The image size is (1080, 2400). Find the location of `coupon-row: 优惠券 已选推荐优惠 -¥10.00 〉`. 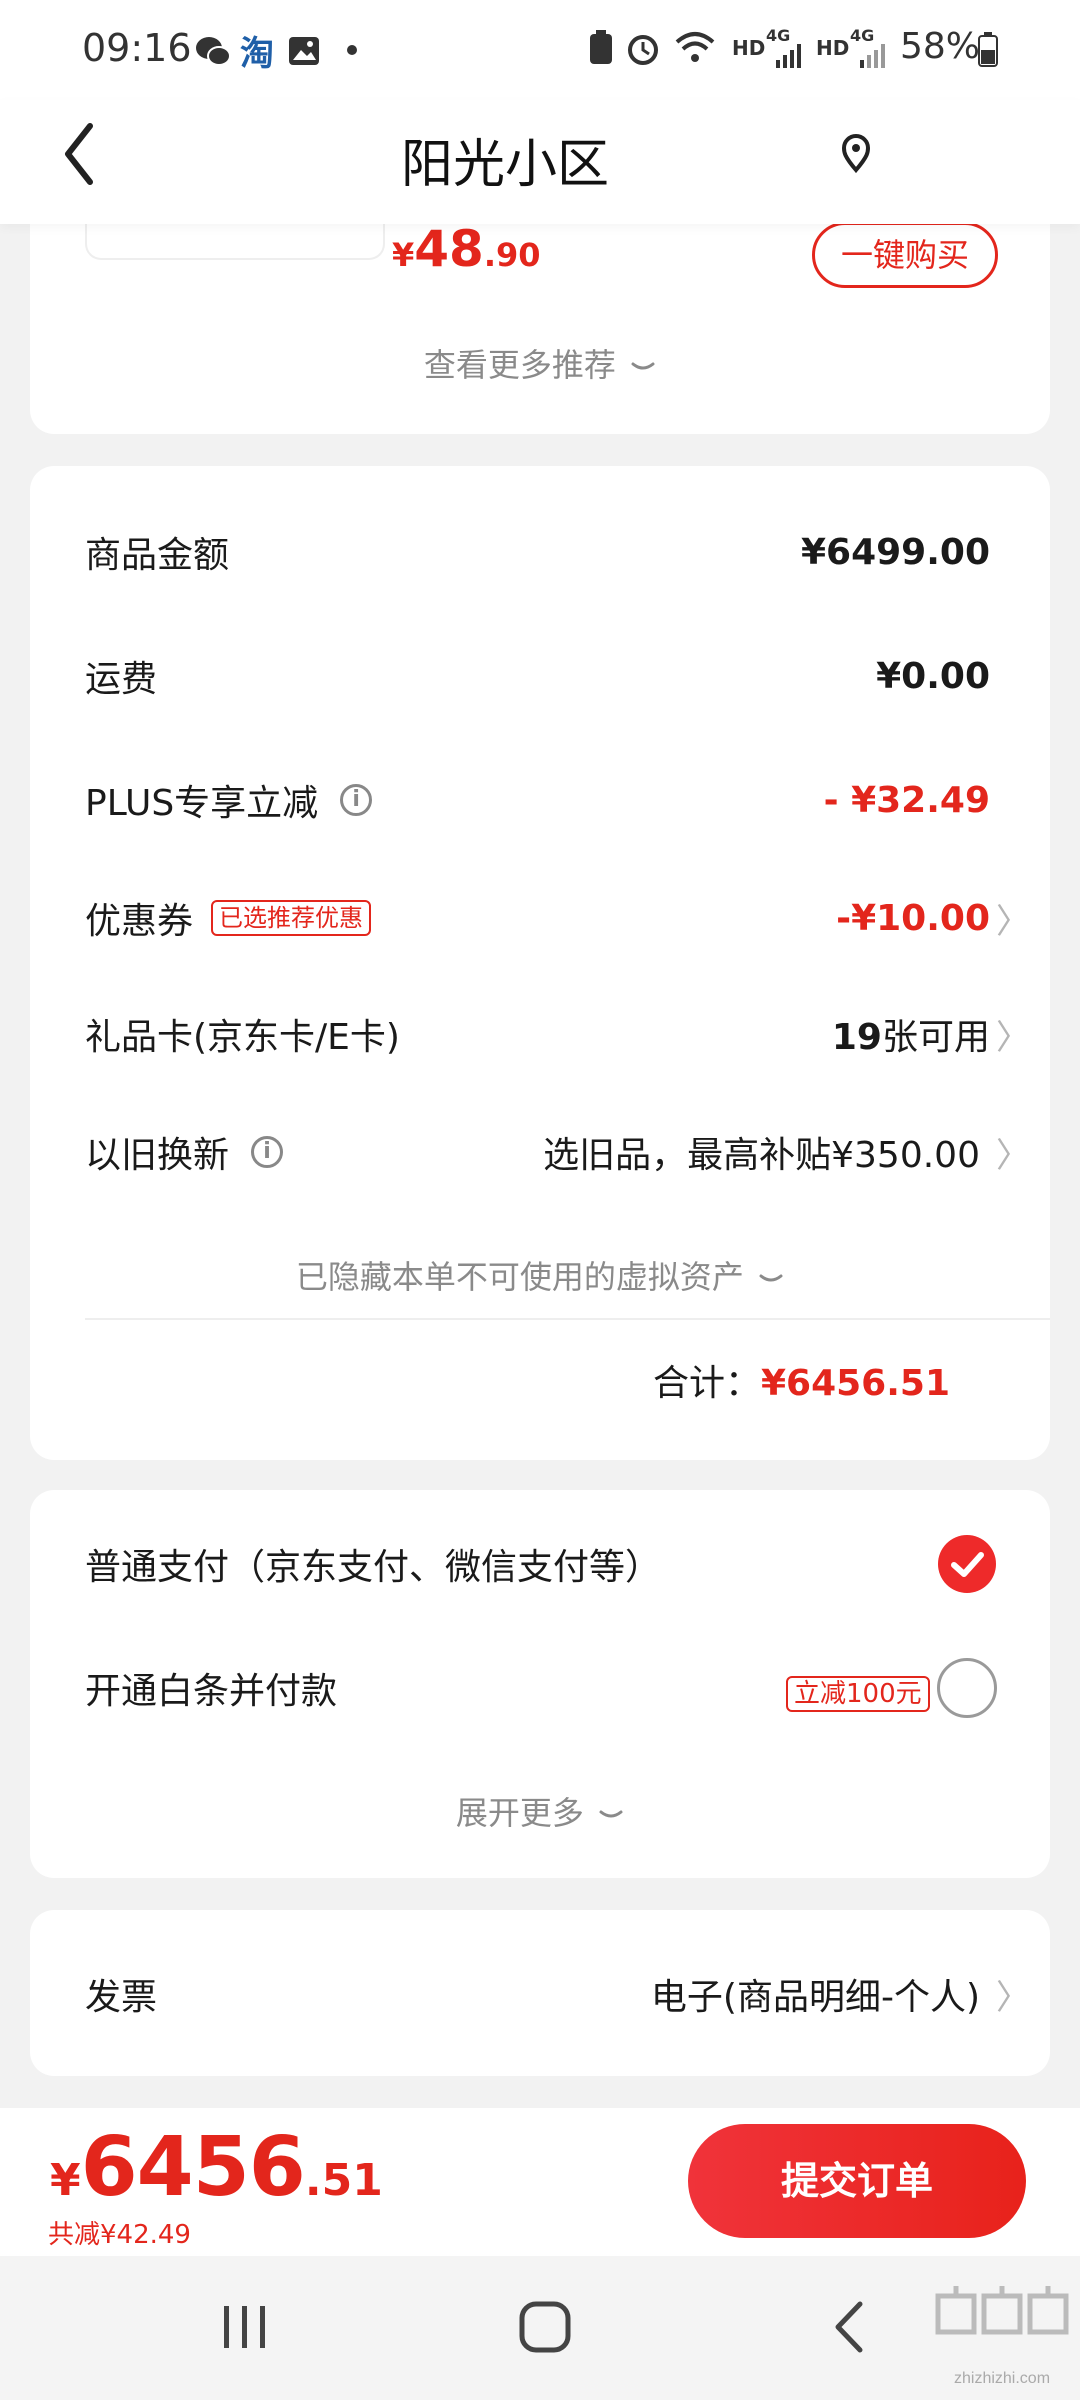

coupon-row: 优惠券 已选推荐优惠 -¥10.00 〉 is located at coordinates (557, 918).